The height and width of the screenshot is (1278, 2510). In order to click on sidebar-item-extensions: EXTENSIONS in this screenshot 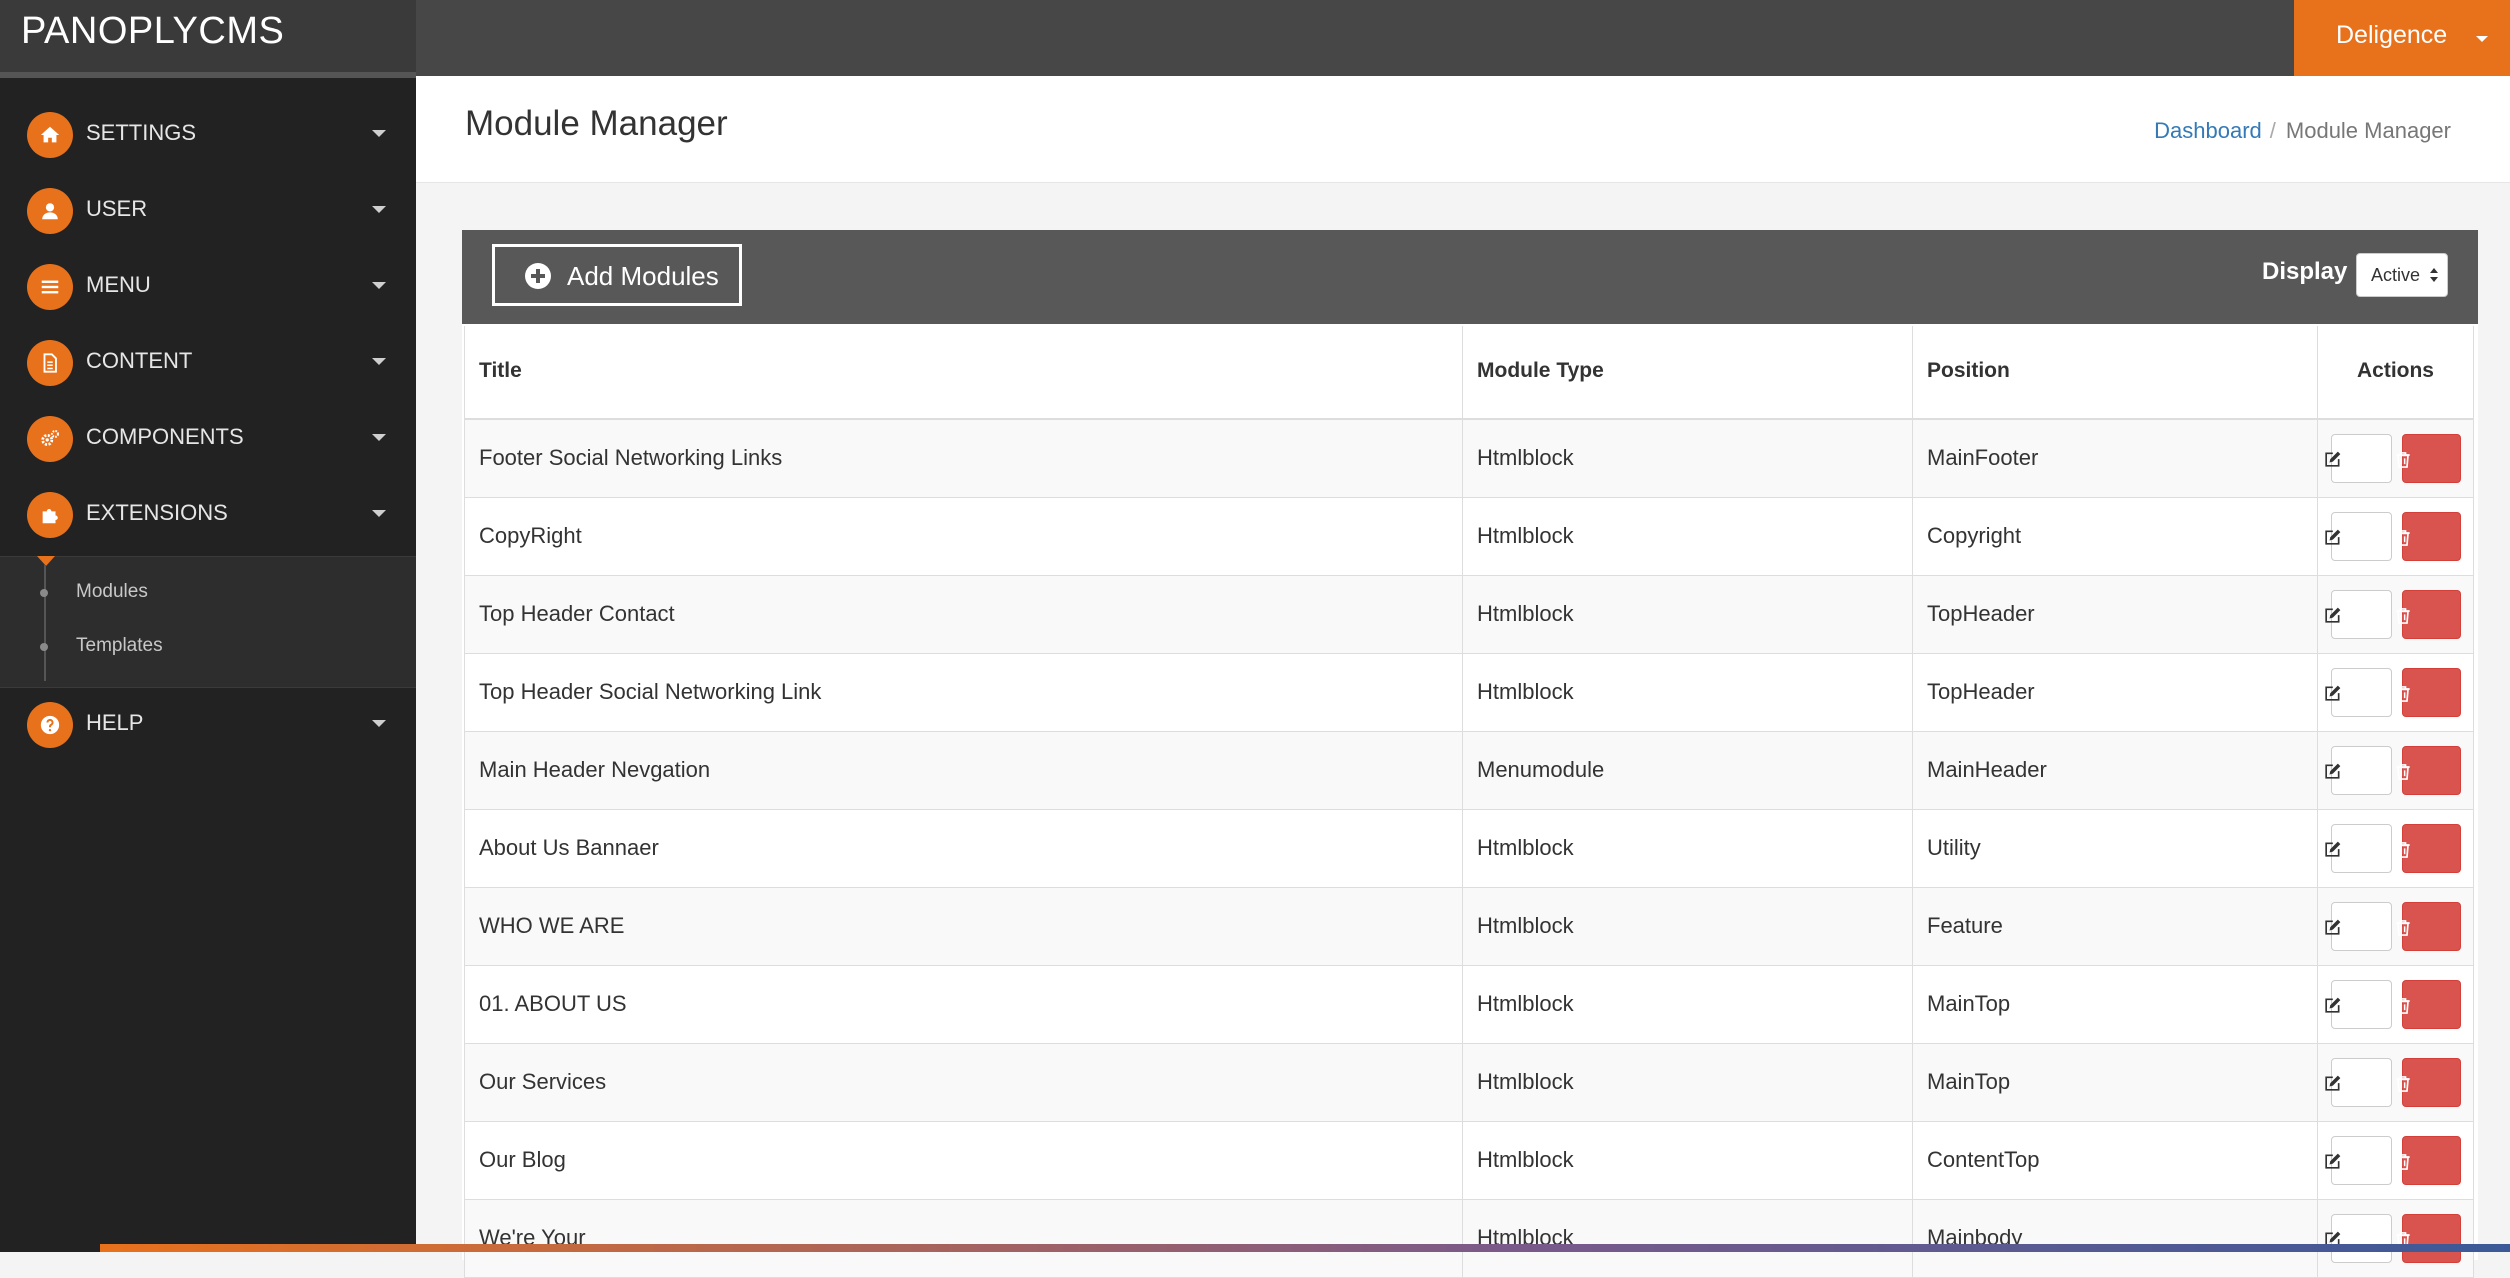, I will do `click(208, 514)`.